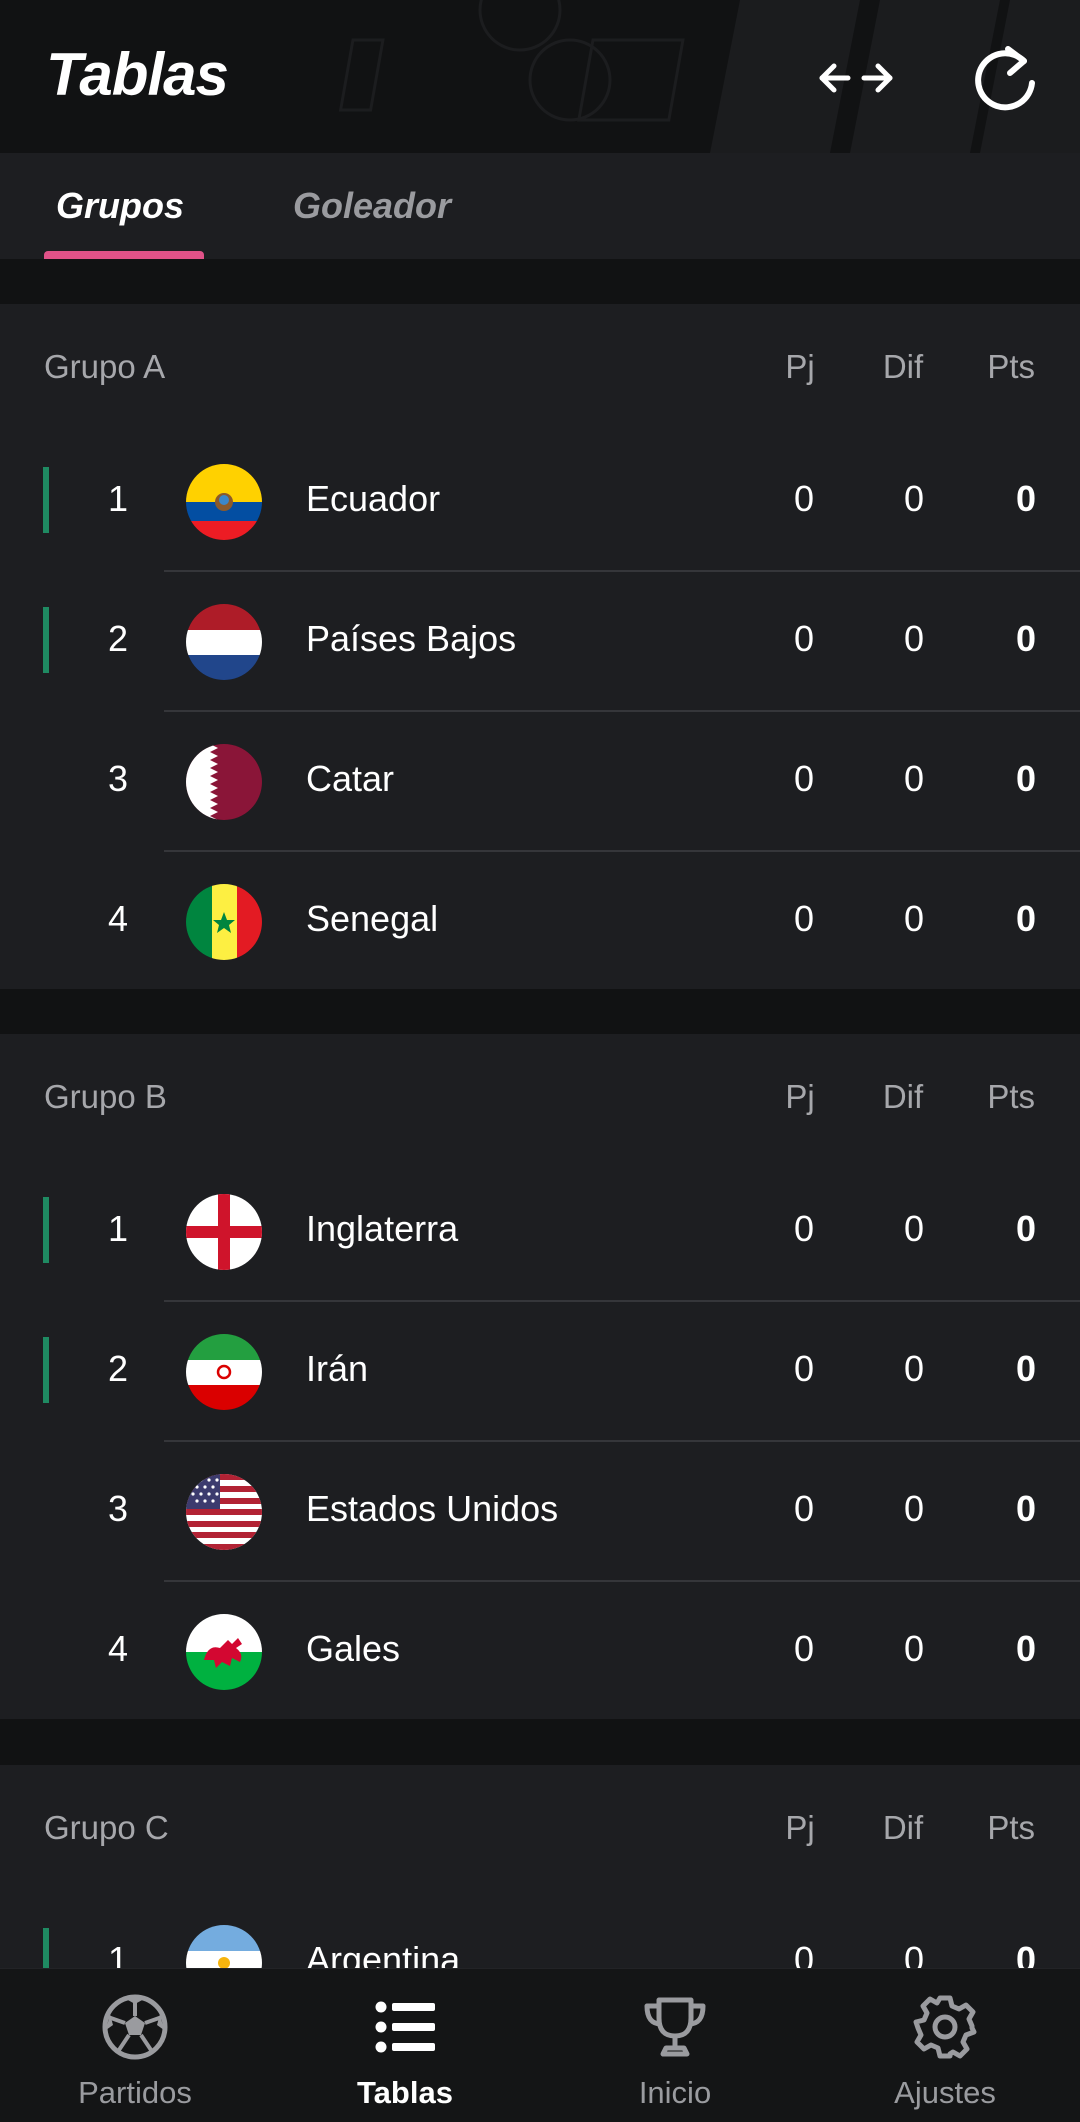  Describe the element at coordinates (135, 2027) in the screenshot. I see `soccer-ball-icon` at that location.